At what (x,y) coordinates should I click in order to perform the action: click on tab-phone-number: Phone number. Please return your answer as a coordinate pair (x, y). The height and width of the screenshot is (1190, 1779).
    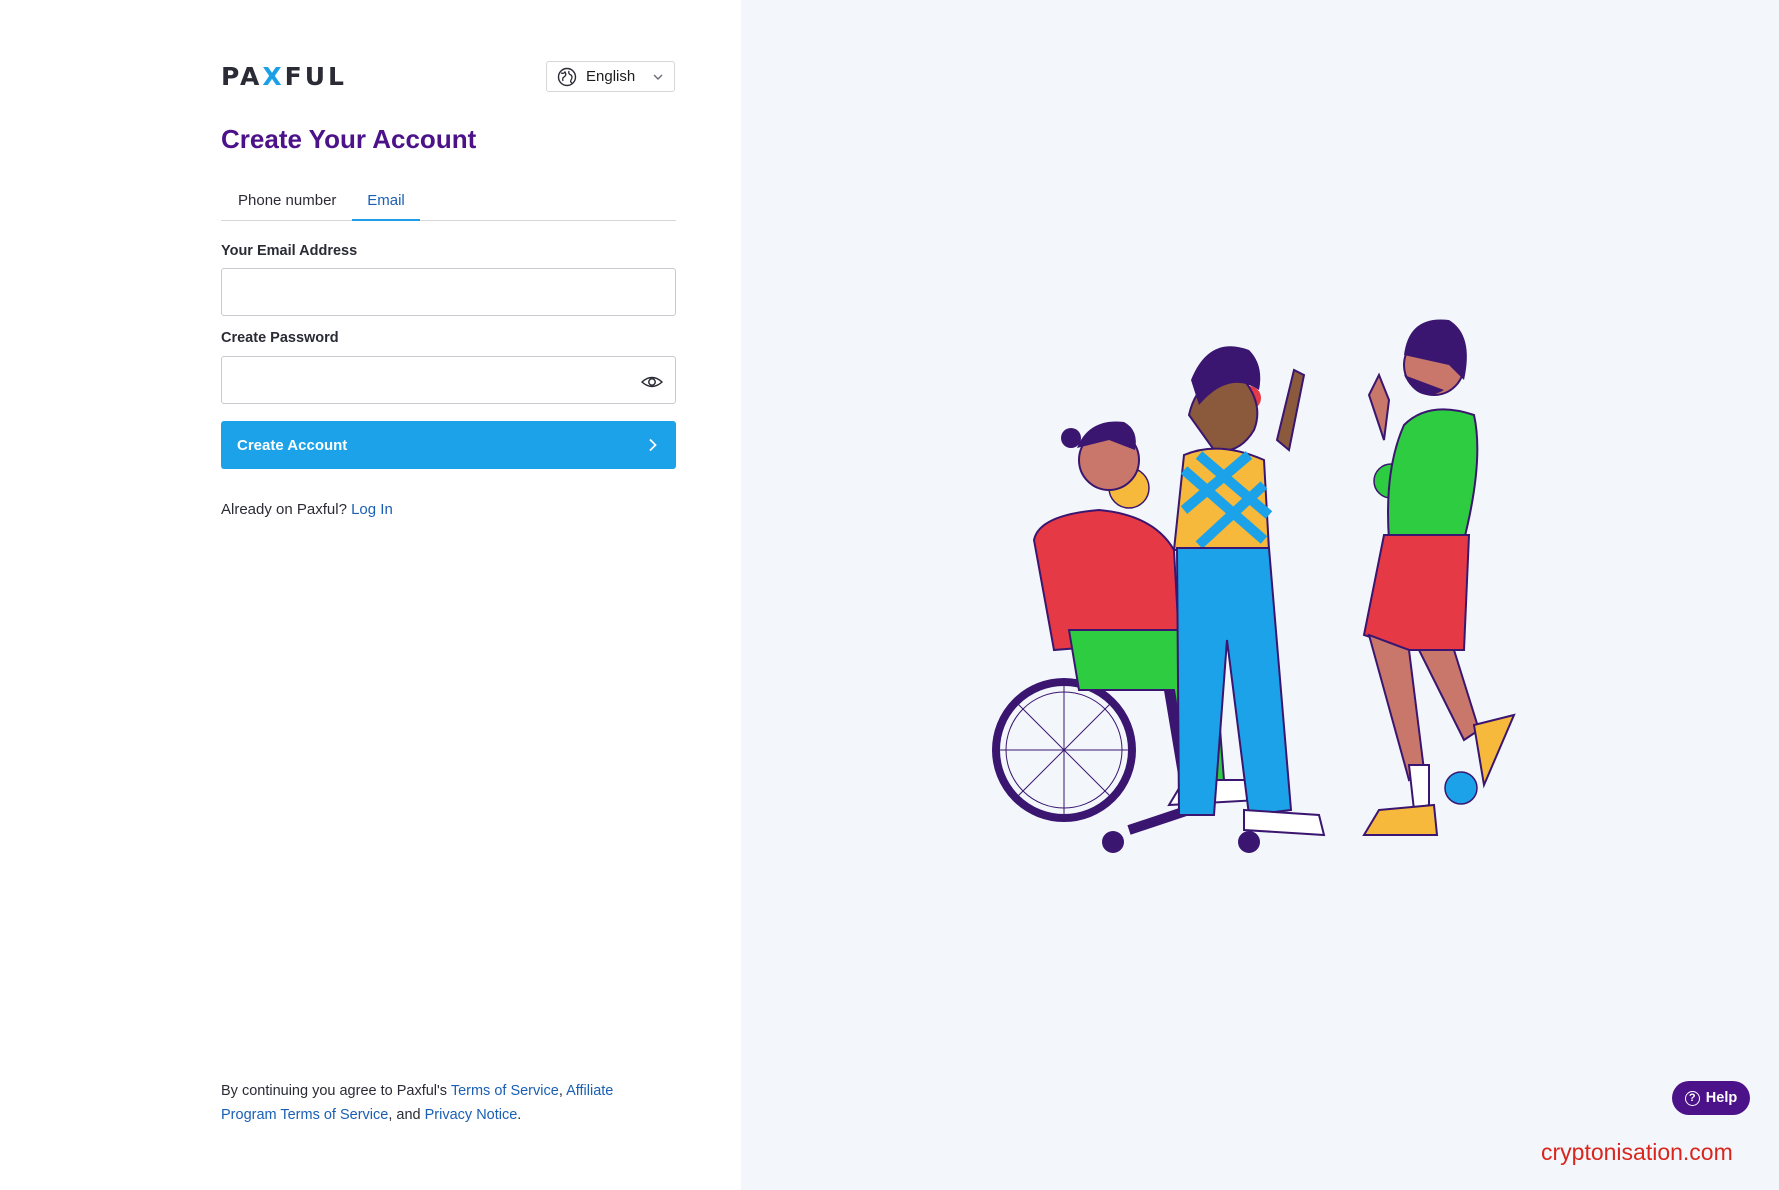
    Looking at the image, I should click on (287, 203).